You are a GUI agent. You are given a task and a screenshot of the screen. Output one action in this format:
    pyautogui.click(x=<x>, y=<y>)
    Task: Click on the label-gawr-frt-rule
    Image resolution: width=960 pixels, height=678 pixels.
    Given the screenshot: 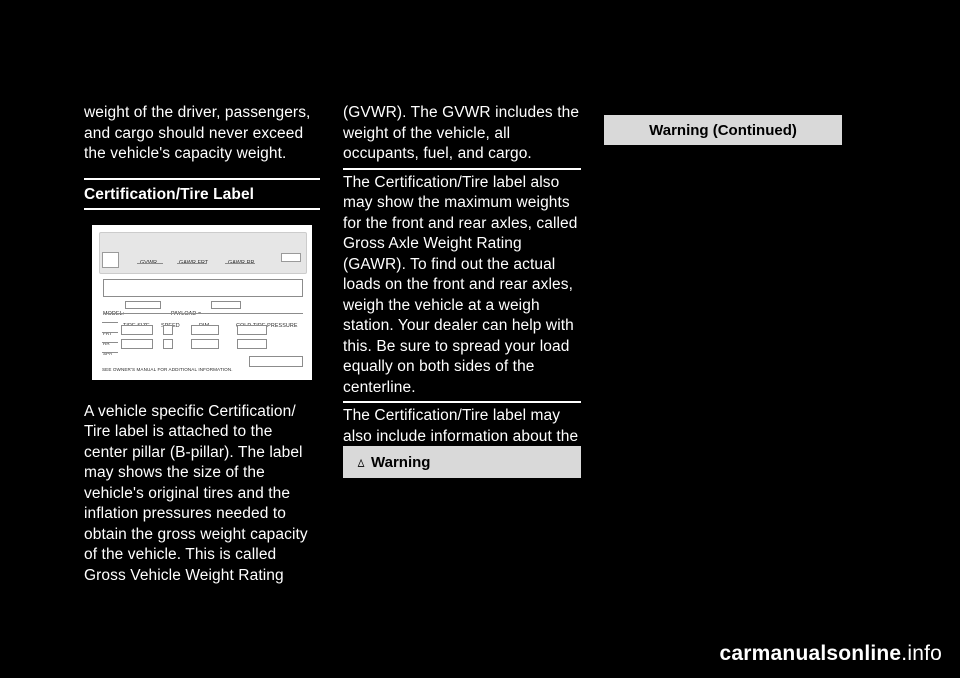 What is the action you would take?
    pyautogui.click(x=192, y=263)
    